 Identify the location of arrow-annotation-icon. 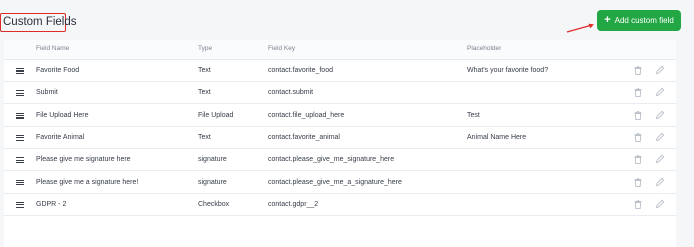
(580, 28).